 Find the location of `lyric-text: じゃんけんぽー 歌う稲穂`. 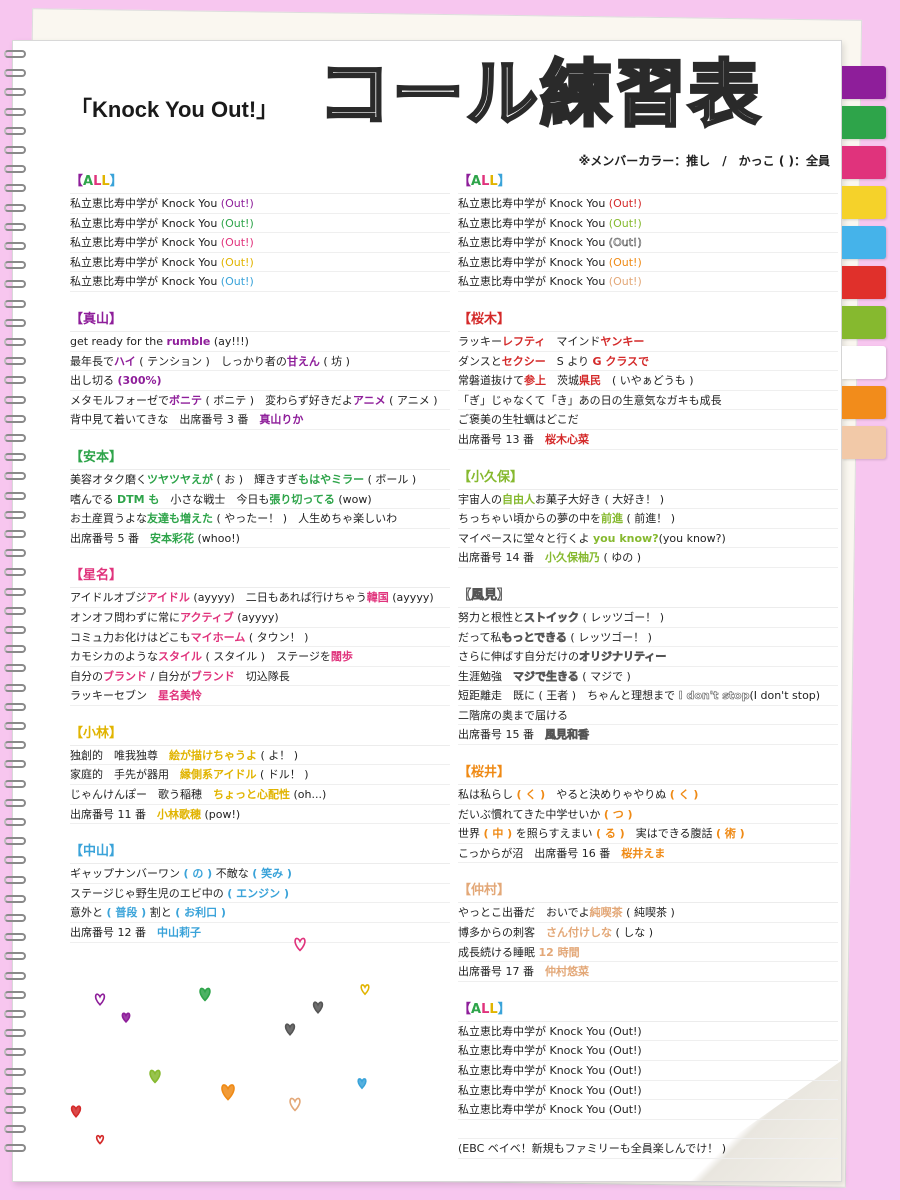

lyric-text: じゃんけんぽー 歌う稲穂 is located at coordinates (141, 795).